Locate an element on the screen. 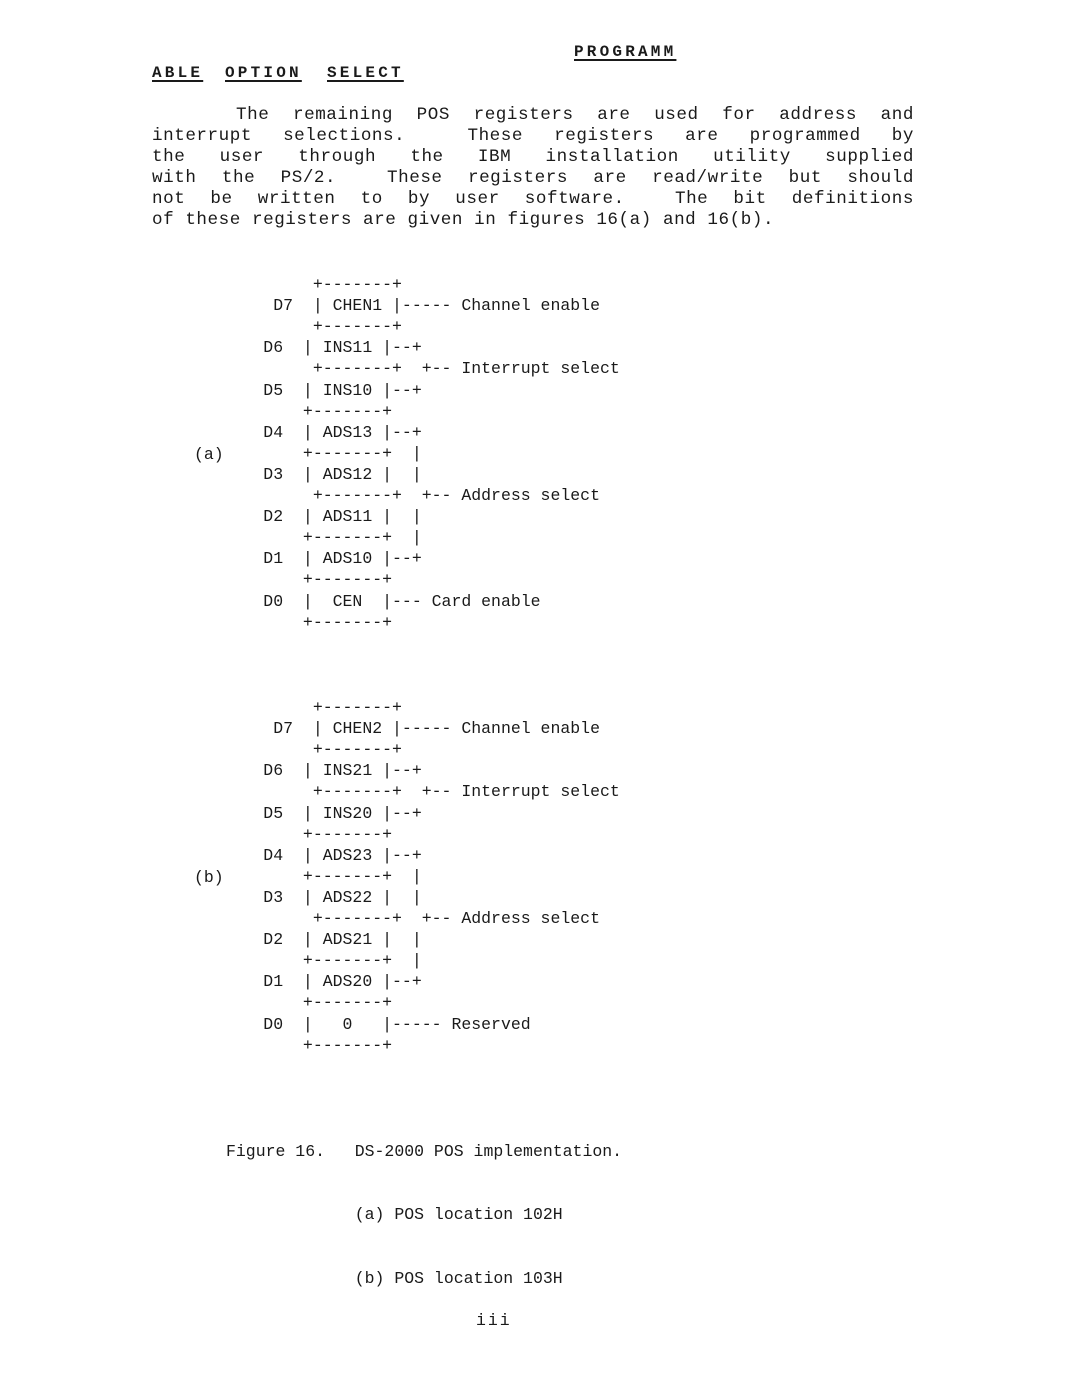 The height and width of the screenshot is (1397, 1080). diagram-line: D4 | ADS13 |--+ is located at coordinates (308, 432).